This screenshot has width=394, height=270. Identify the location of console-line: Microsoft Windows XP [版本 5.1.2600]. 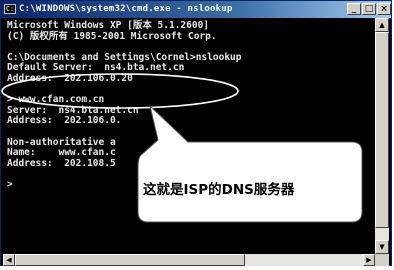
(108, 25).